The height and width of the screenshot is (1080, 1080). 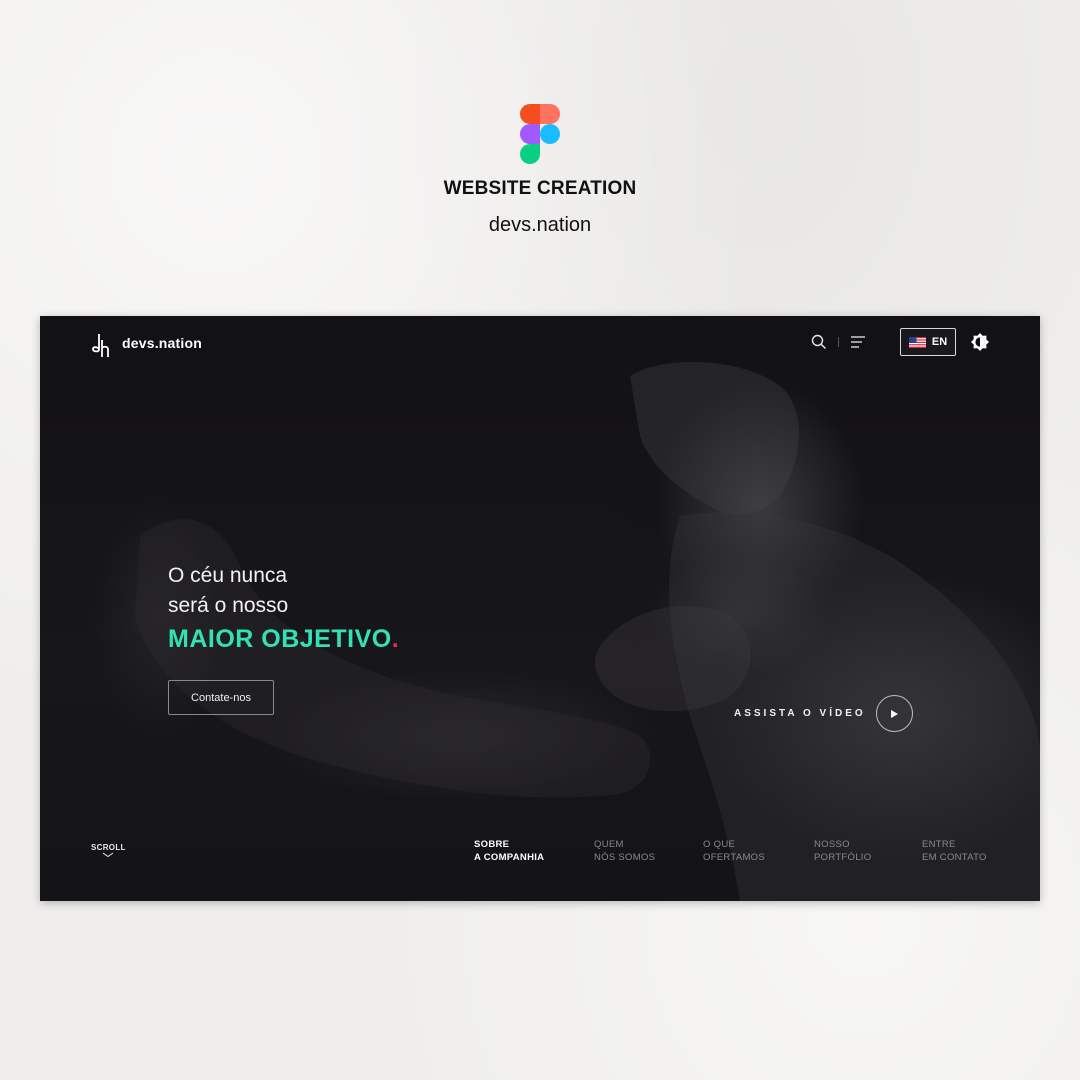 I want to click on theme-toggle-button, so click(x=980, y=342).